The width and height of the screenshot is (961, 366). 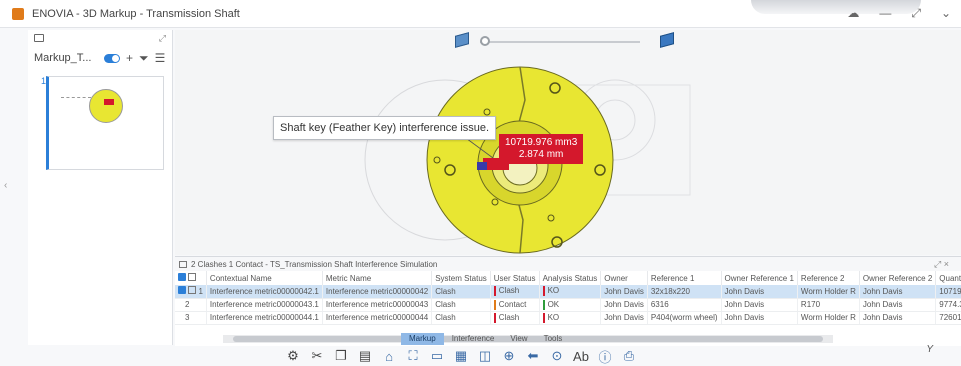 I want to click on enovia-logo, so click(x=18, y=13).